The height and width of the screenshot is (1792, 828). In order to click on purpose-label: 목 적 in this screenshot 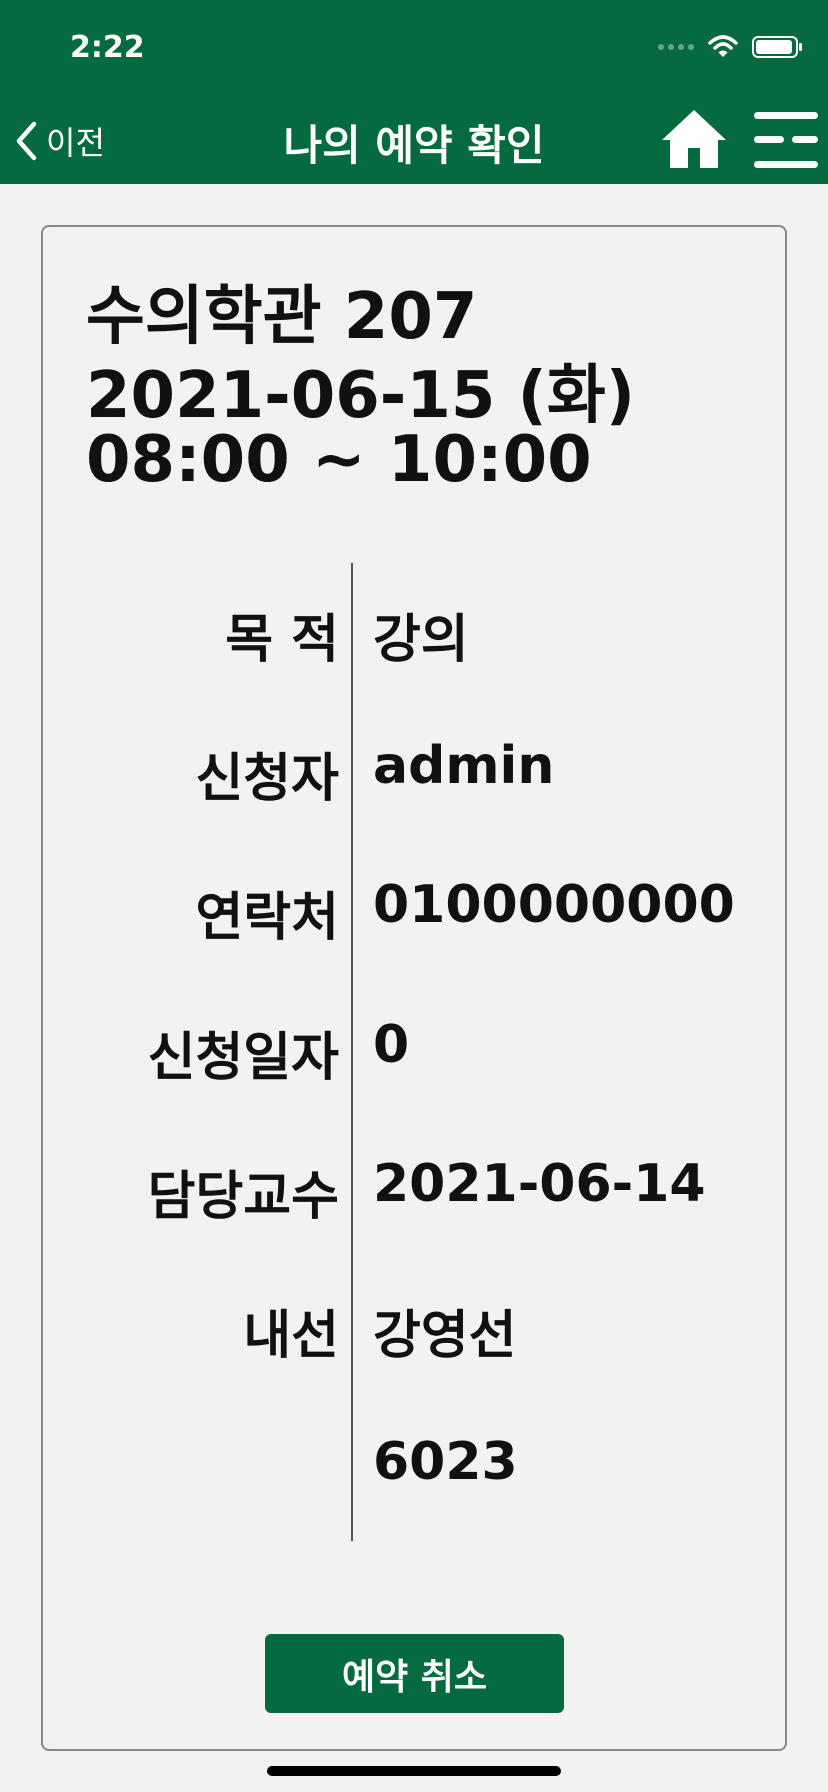, I will do `click(282, 640)`.